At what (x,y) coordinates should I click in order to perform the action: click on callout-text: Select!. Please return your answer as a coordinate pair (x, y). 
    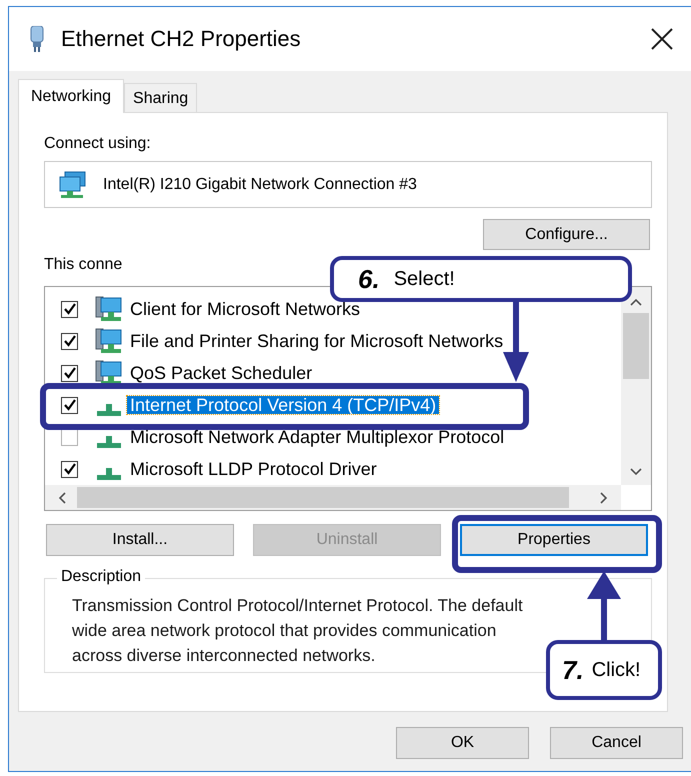
    Looking at the image, I should click on (424, 279).